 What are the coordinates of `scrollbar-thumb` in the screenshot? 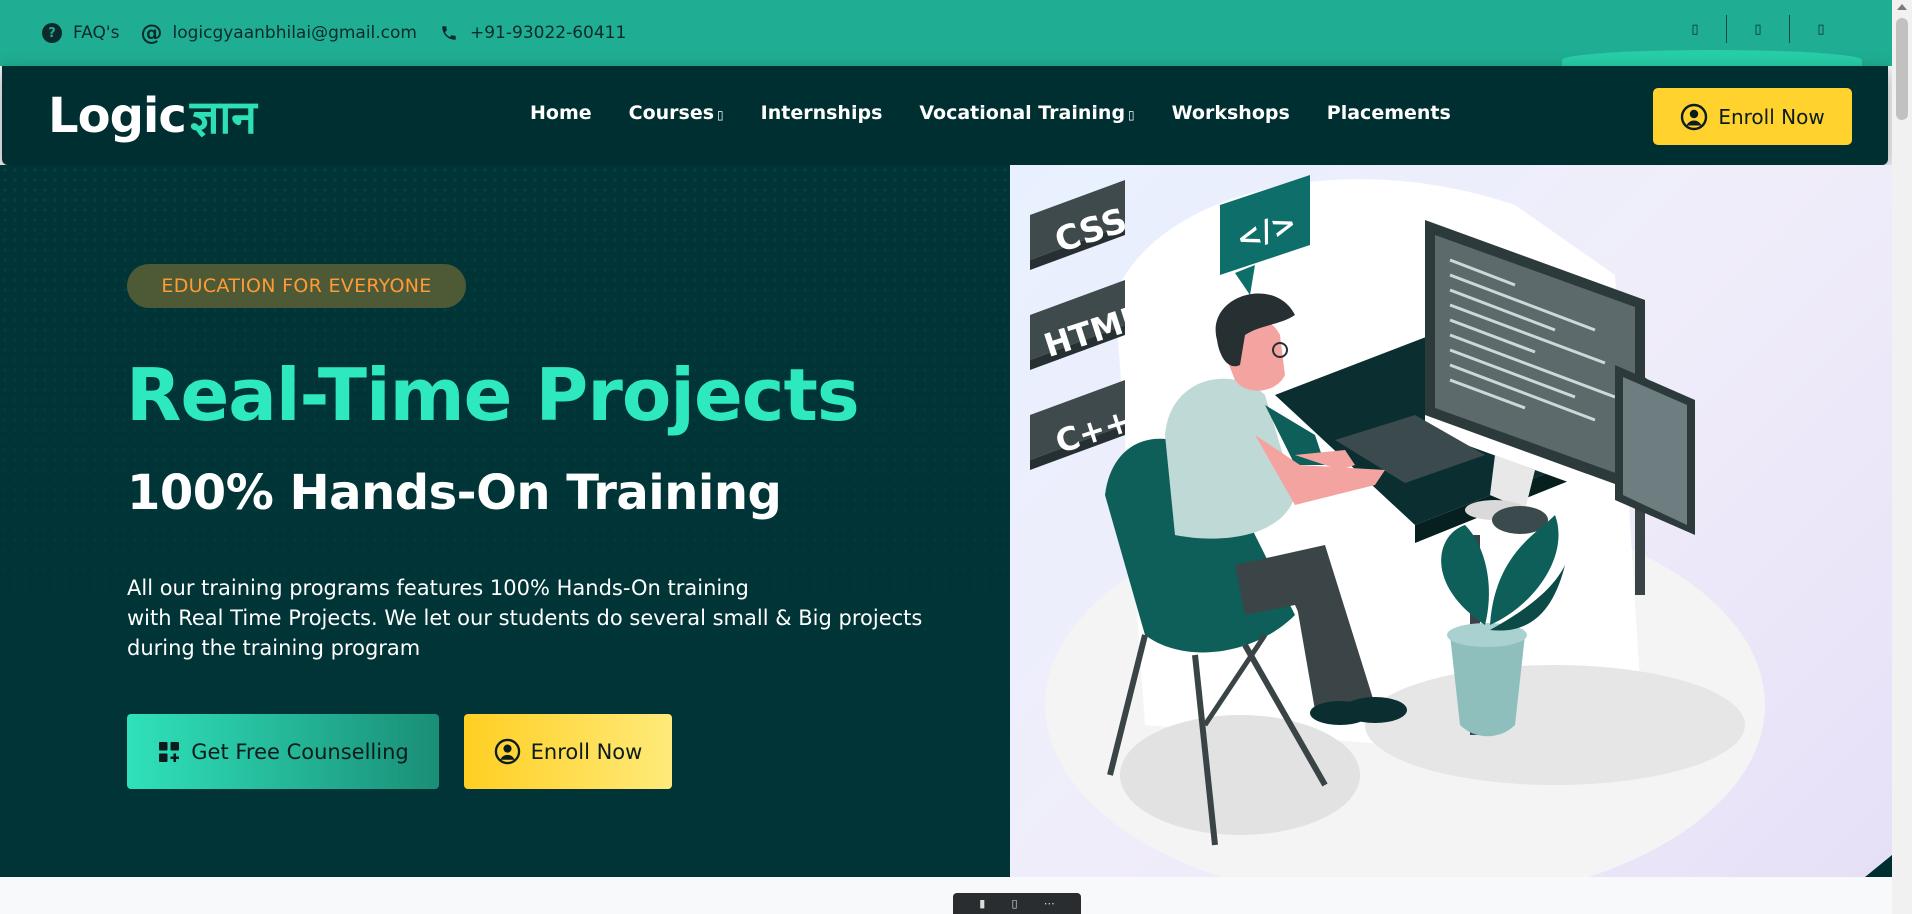 It's located at (1902, 69).